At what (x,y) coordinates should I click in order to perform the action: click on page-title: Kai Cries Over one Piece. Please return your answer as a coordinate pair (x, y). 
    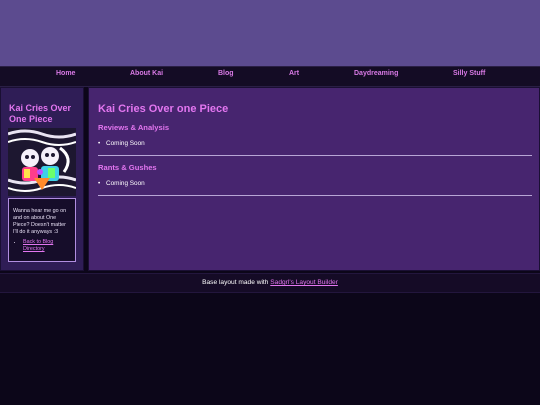
    Looking at the image, I should click on (163, 109).